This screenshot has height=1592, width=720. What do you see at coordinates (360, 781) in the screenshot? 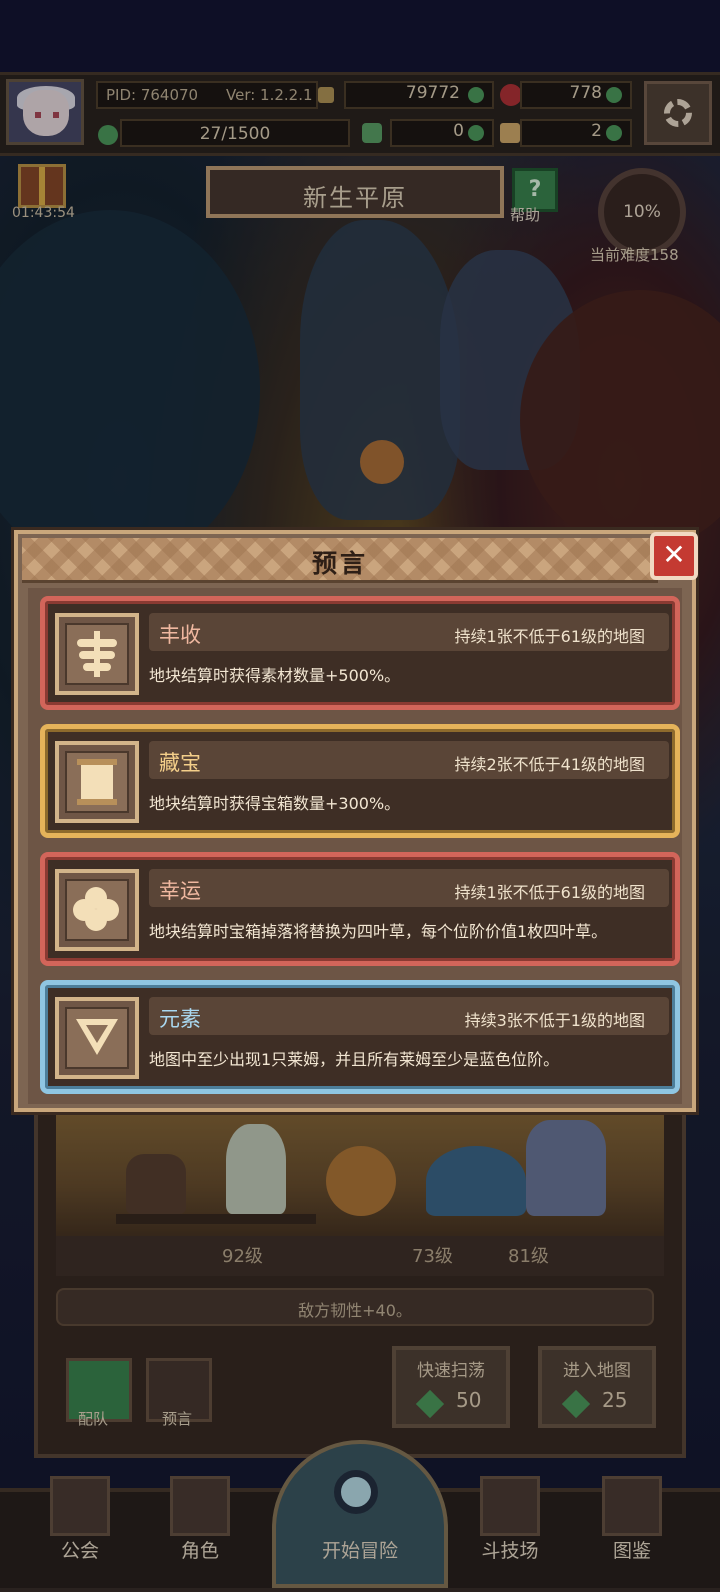
I see `prophecy-card-treasure: 藏宝 持续2张不低于41级的地图 地块结算时获得宝箱数量+300%。` at bounding box center [360, 781].